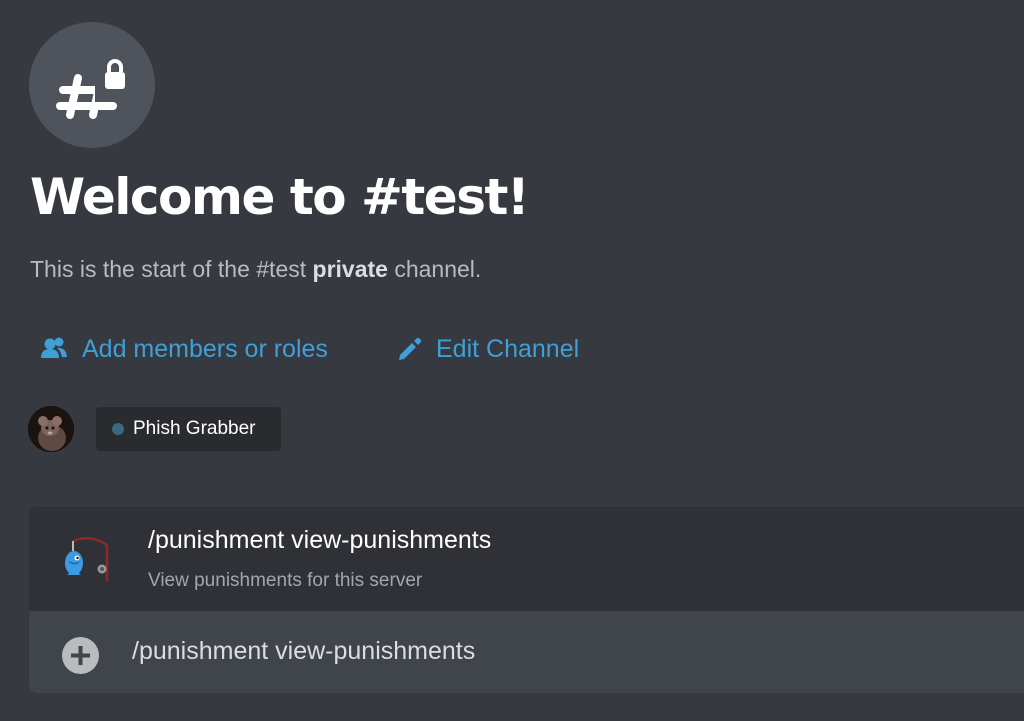 The height and width of the screenshot is (721, 1024). I want to click on edit-channel-button: Edit Channel, so click(487, 349).